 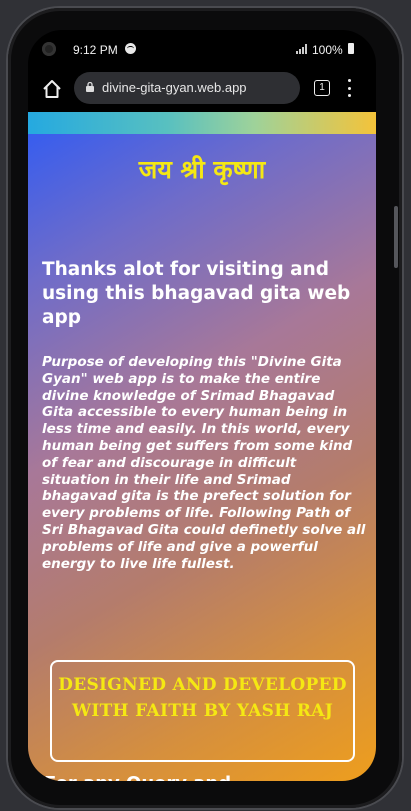 What do you see at coordinates (322, 88) in the screenshot?
I see `tab-switcher-button: 1` at bounding box center [322, 88].